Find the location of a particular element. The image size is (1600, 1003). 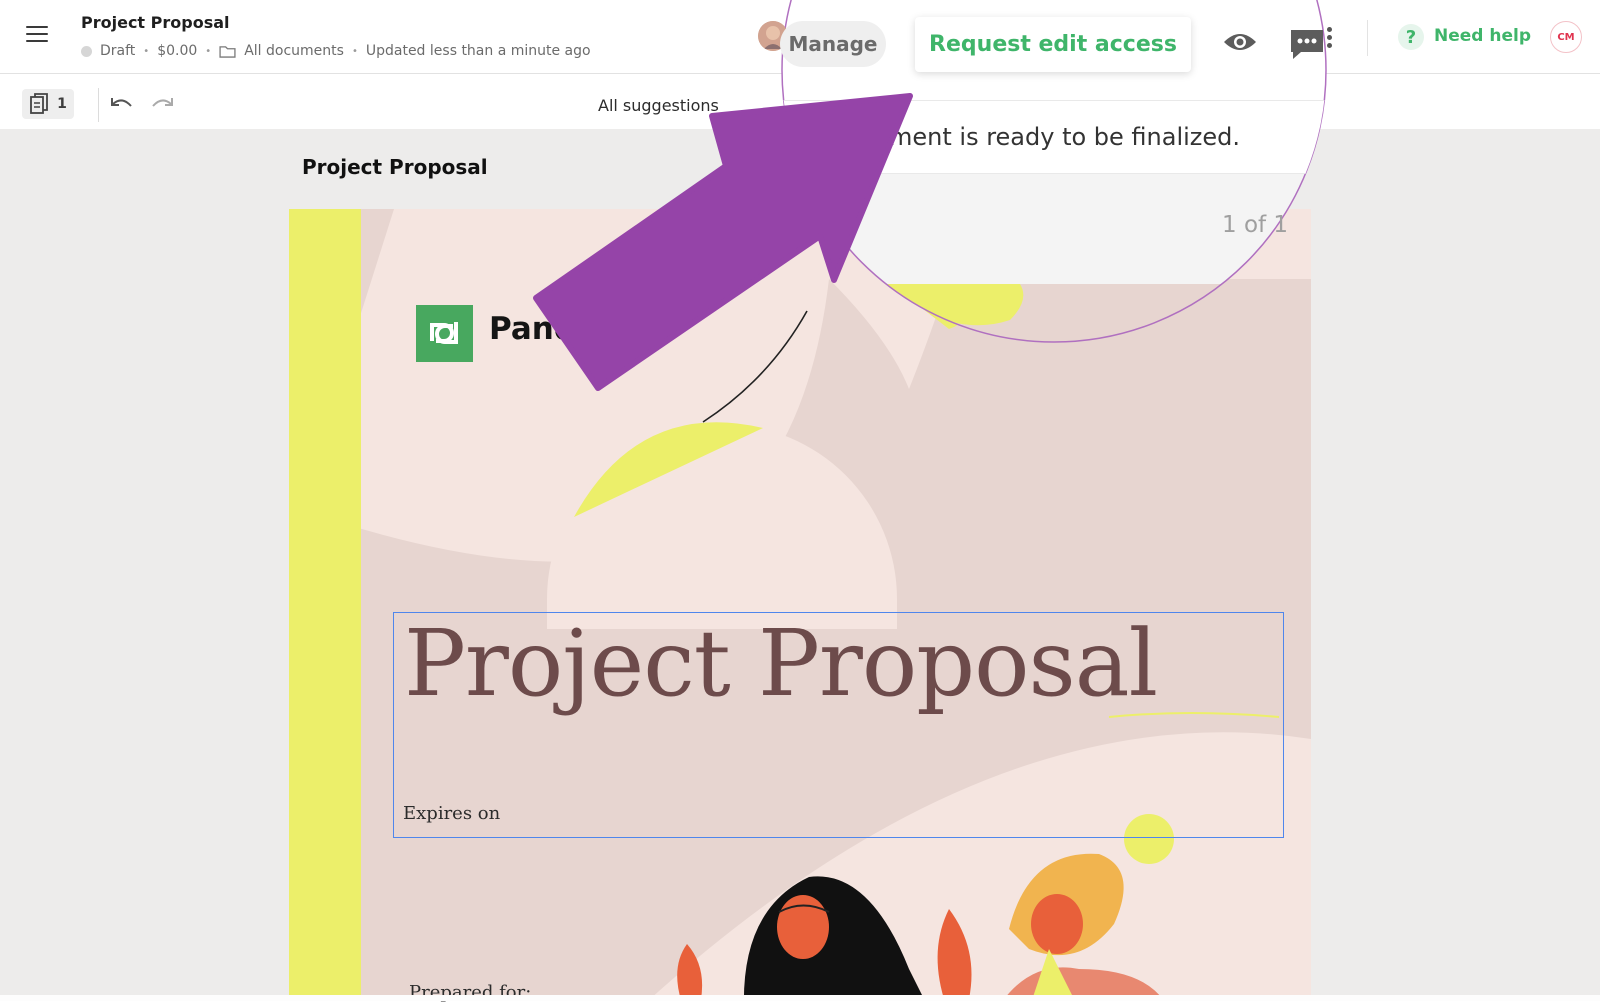

more-options-icon is located at coordinates (1329, 39).